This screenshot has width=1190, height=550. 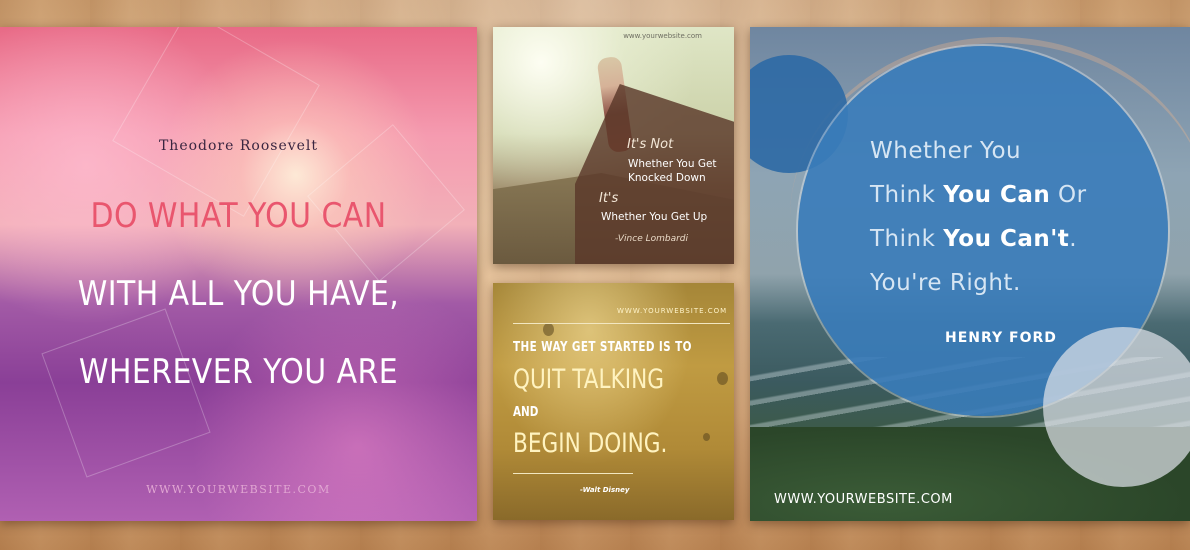 I want to click on quote-line-4: You're Right., so click(x=945, y=283).